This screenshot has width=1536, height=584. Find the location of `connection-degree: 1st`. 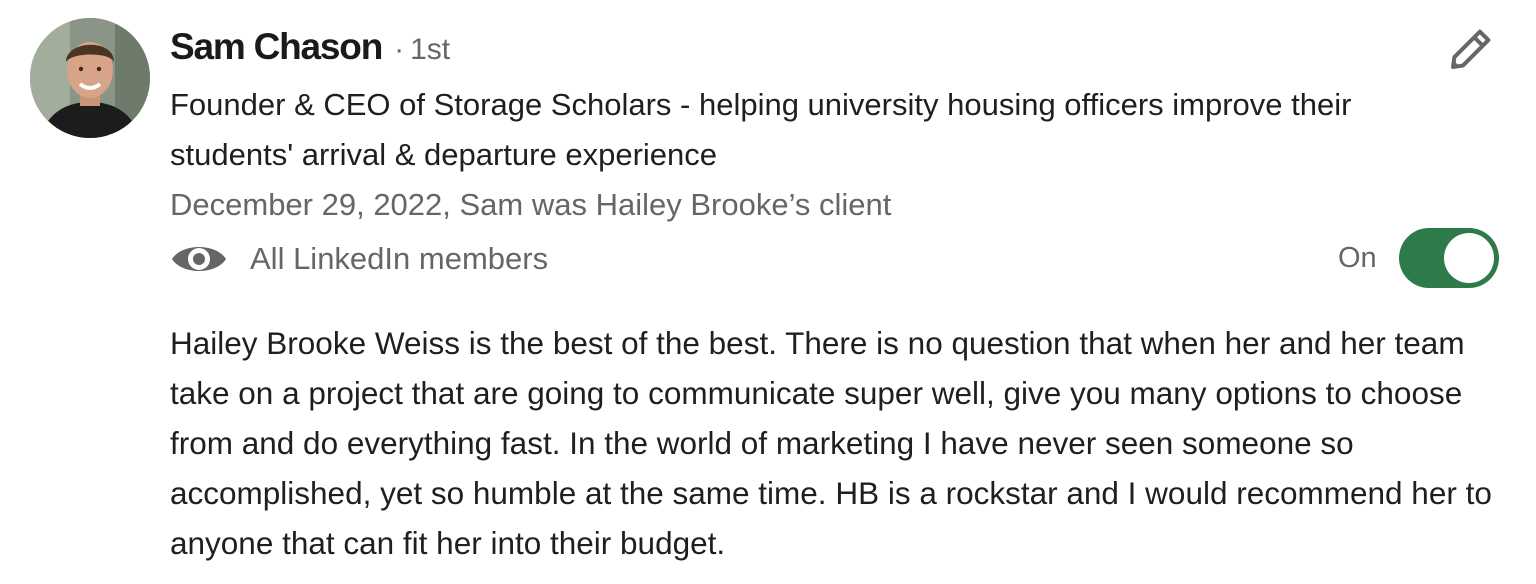

connection-degree: 1st is located at coordinates (430, 49).